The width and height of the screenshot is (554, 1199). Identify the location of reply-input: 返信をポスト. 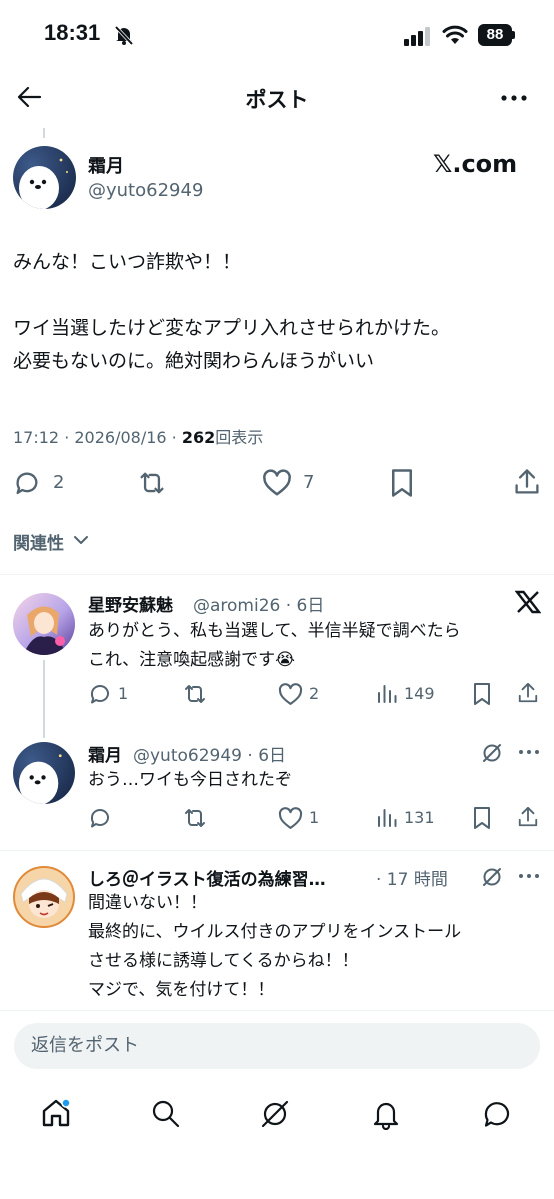
(277, 1046).